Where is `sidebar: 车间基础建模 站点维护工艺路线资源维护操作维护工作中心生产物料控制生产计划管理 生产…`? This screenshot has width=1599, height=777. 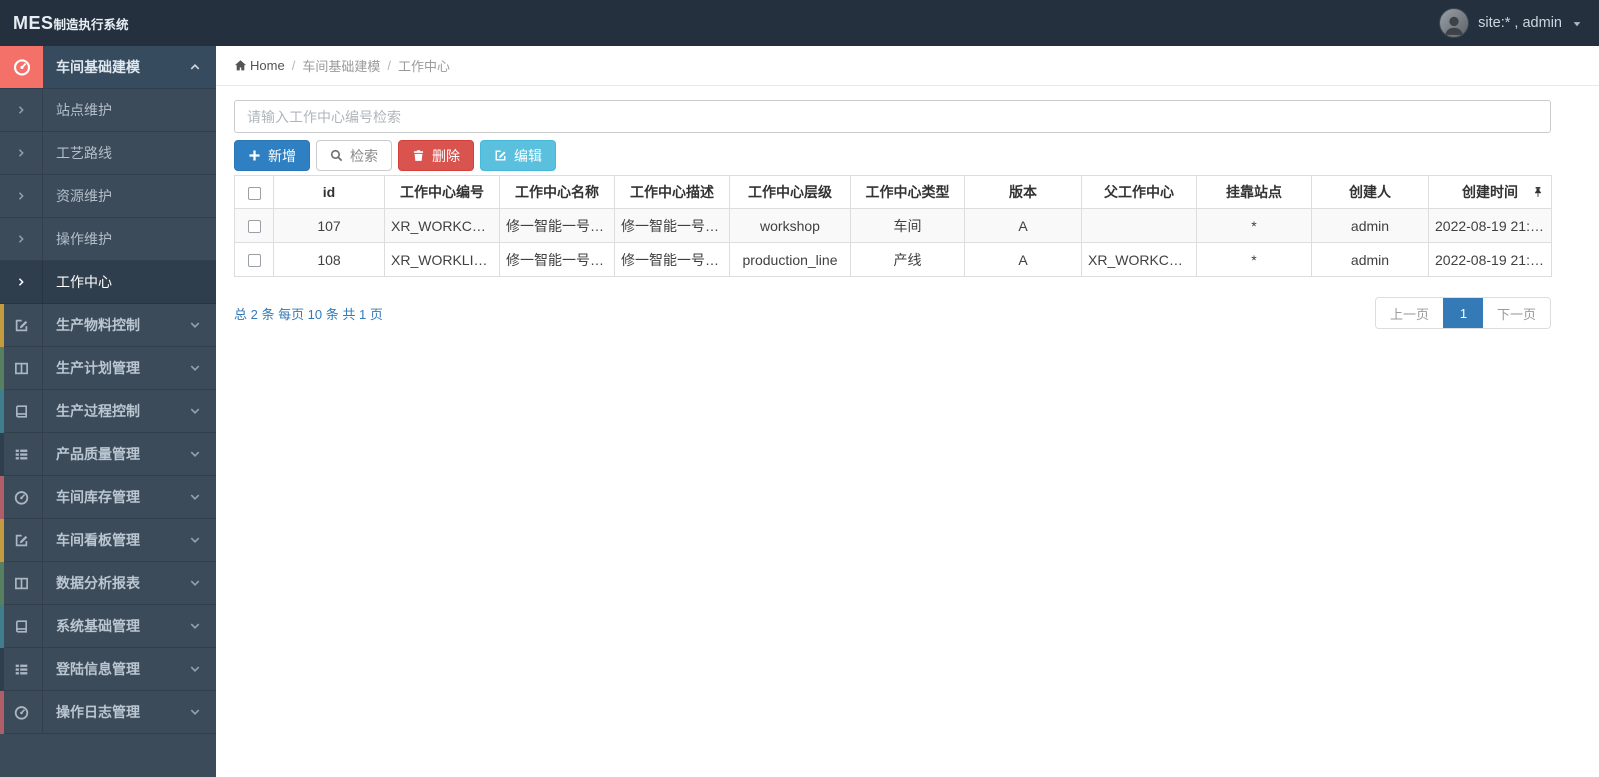 sidebar: 车间基础建模 站点维护工艺路线资源维护操作维护工作中心生产物料控制生产计划管理 生产… is located at coordinates (108, 411).